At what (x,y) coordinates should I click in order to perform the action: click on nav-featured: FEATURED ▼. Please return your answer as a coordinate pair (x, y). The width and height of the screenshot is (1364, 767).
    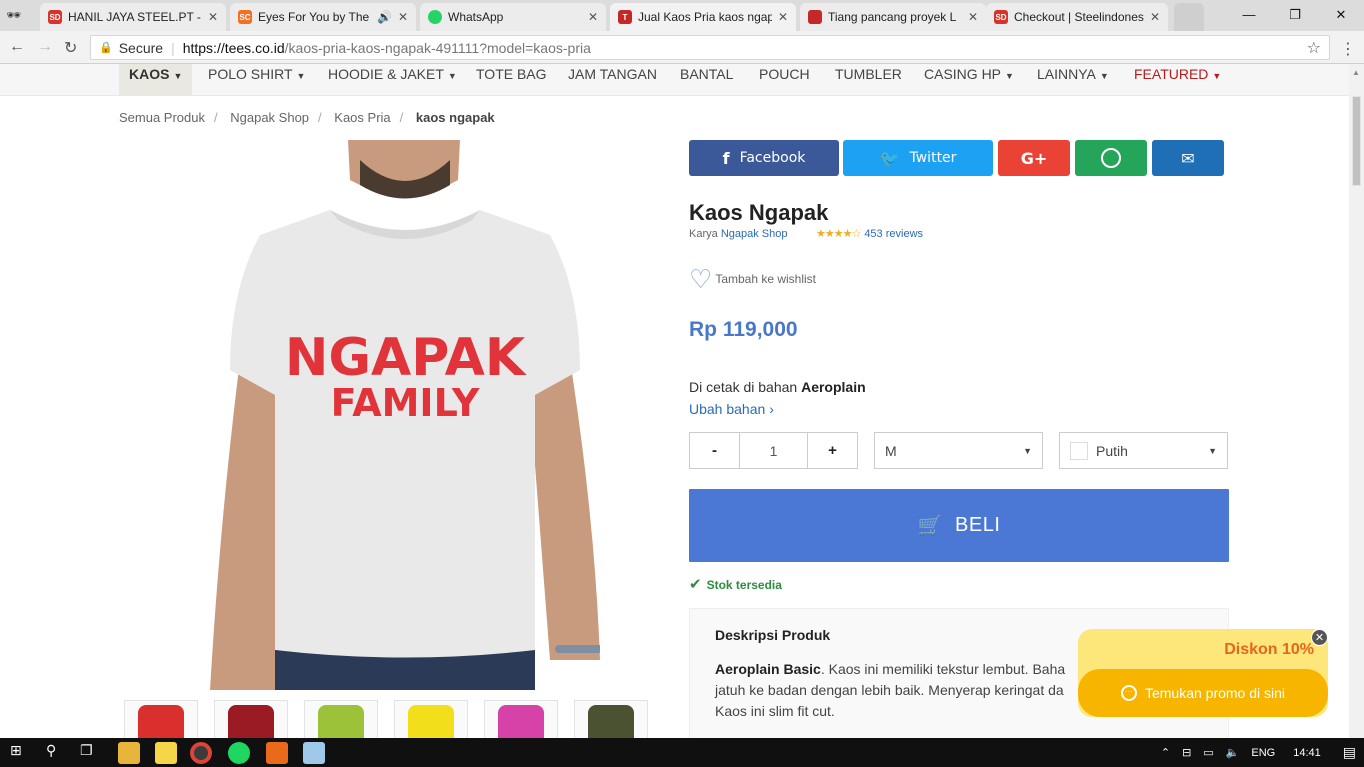
    Looking at the image, I should click on (1177, 80).